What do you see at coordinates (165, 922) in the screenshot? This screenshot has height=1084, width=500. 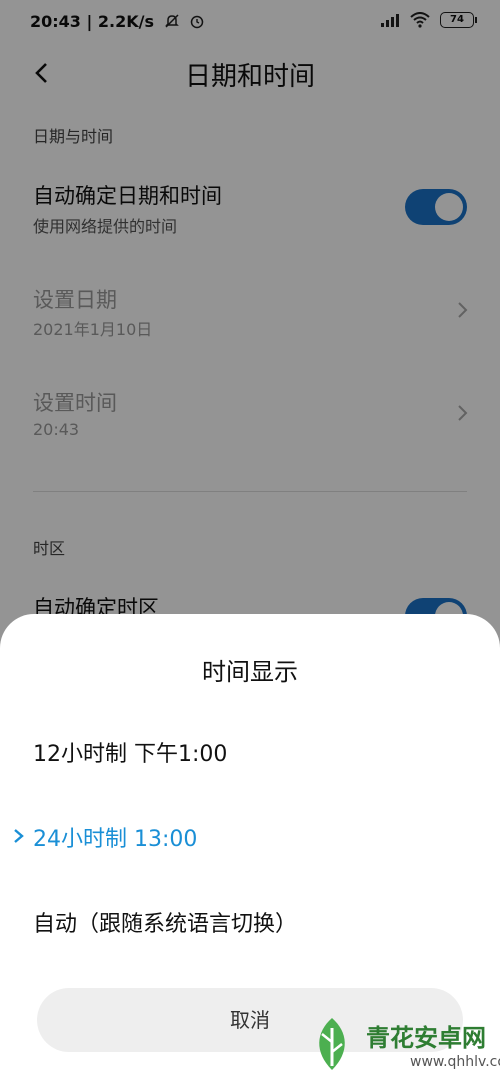 I see `option-auto: 自动（跟随系统语言切换）` at bounding box center [165, 922].